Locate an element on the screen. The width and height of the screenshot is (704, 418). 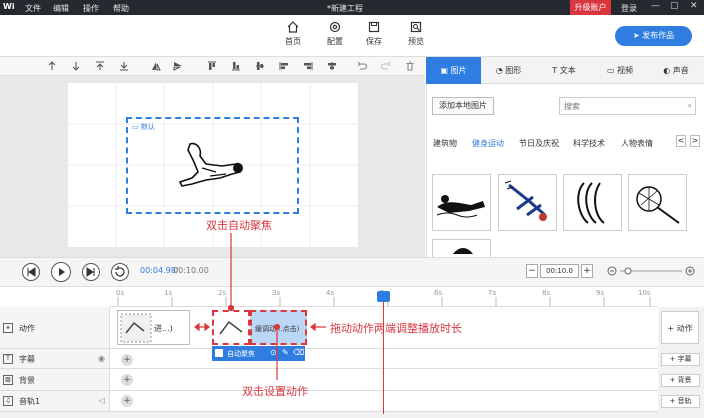
menu-help: 帮助 is located at coordinates (121, 8).